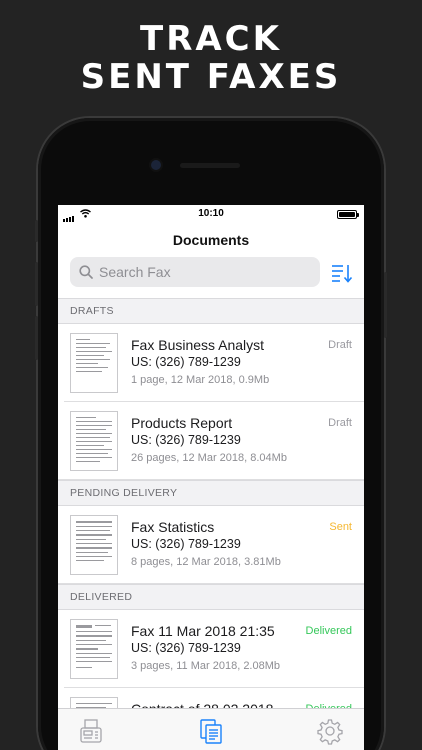  What do you see at coordinates (211, 311) in the screenshot?
I see `section-header-drafts: DRAFTS` at bounding box center [211, 311].